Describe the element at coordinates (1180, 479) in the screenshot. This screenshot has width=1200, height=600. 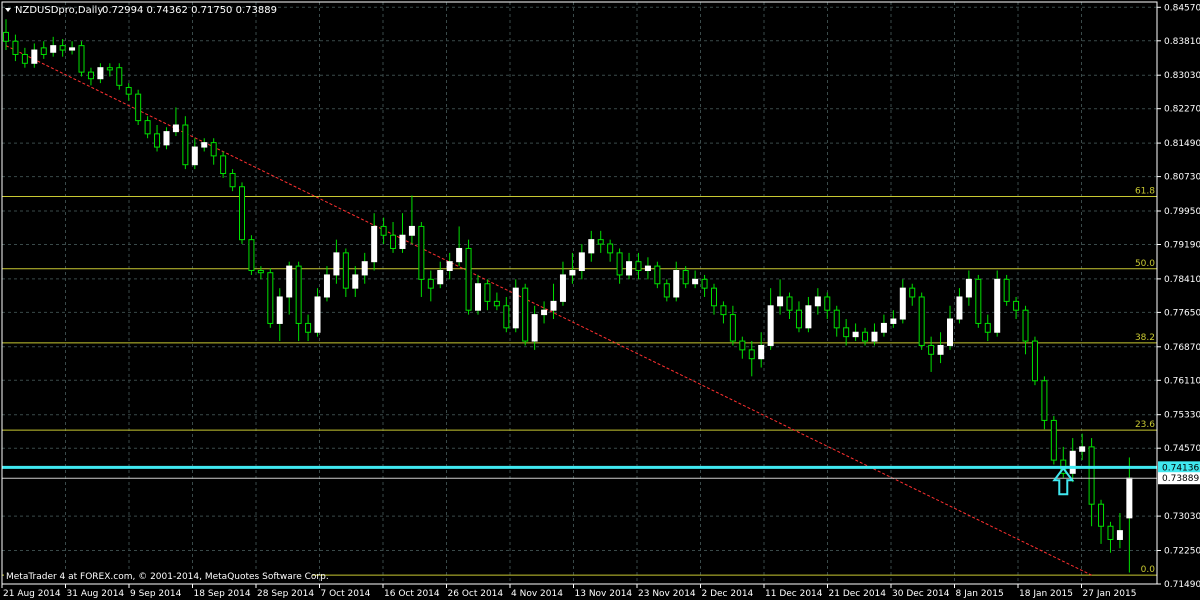
I see `current-price-label: 0.73889` at that location.